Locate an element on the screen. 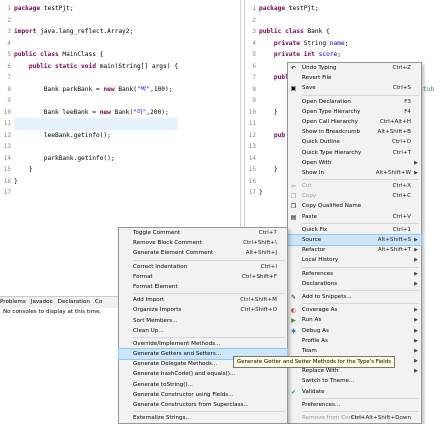 The height and width of the screenshot is (424, 445). code-line: Bank parkBank = new Bank("박",100); is located at coordinates (96, 90).